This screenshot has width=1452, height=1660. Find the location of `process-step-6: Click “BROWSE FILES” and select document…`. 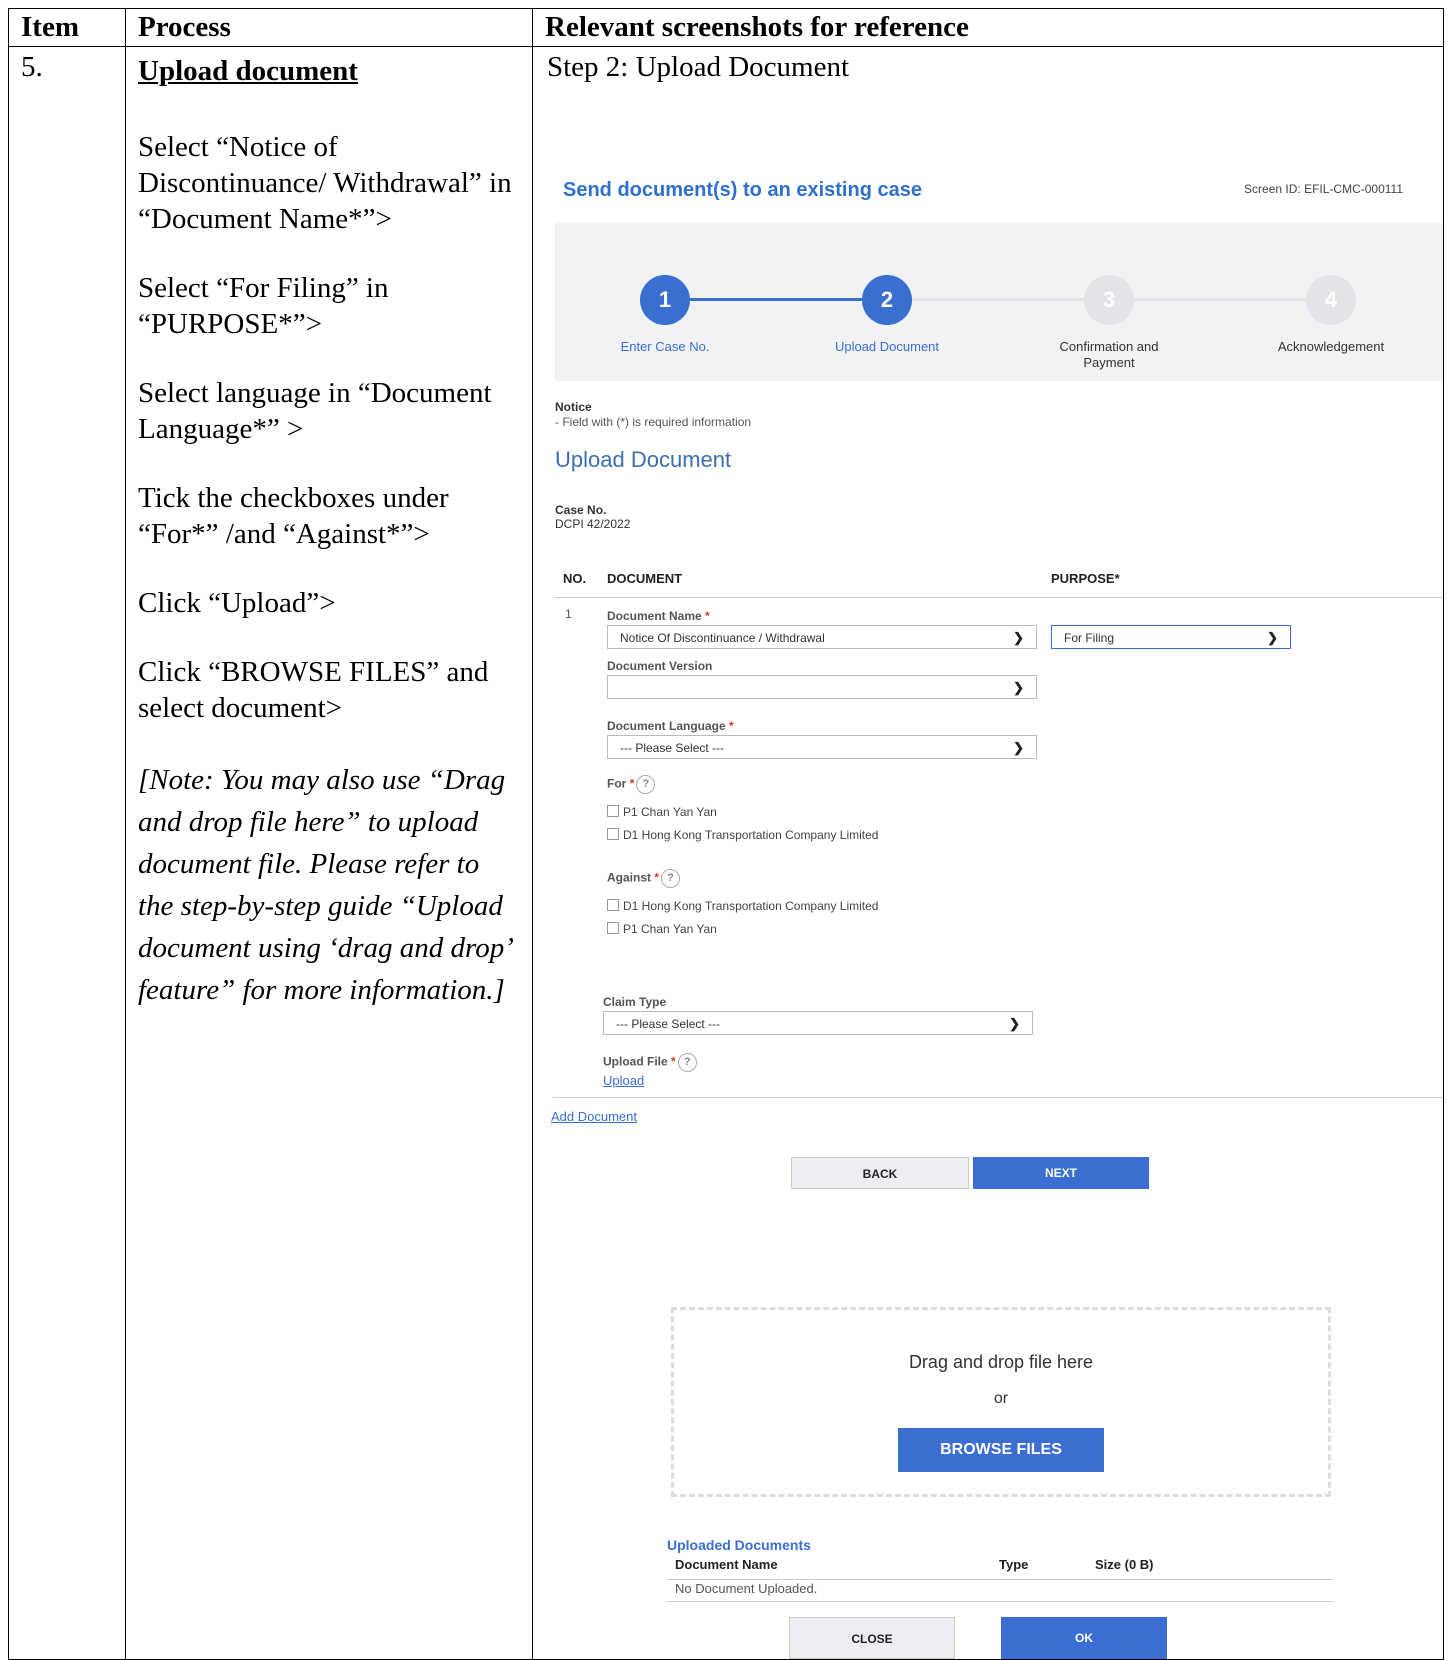

process-step-6: Click “BROWSE FILES” and select document… is located at coordinates (313, 690).